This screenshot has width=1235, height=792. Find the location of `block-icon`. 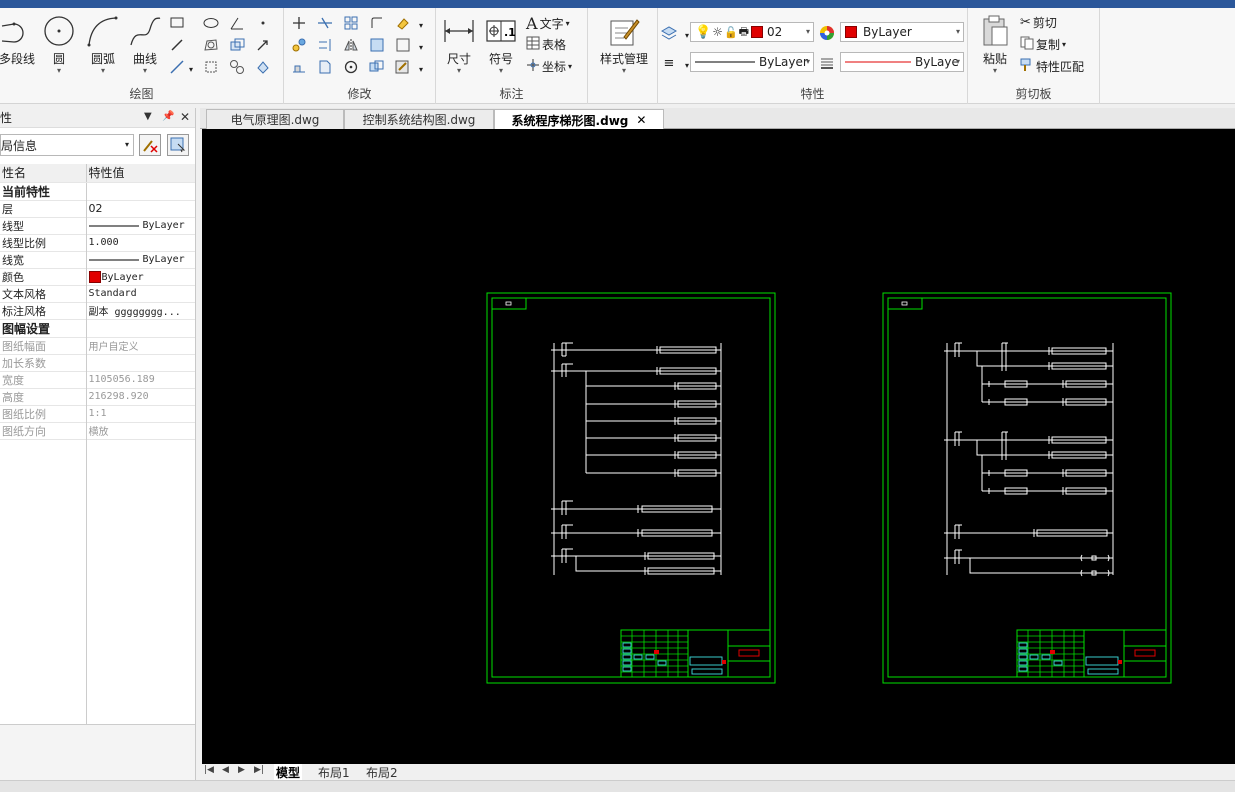

block-icon is located at coordinates (237, 45).